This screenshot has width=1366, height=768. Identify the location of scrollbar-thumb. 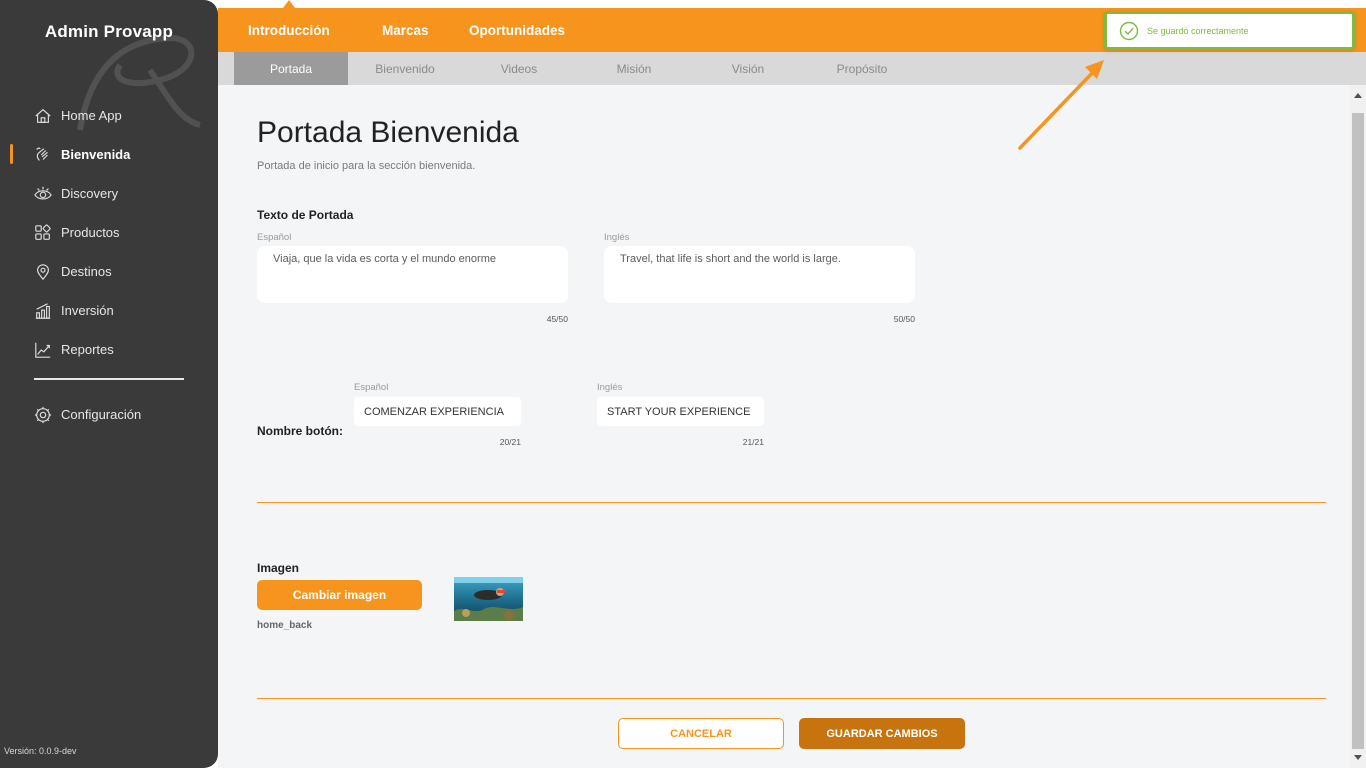
(1358, 431).